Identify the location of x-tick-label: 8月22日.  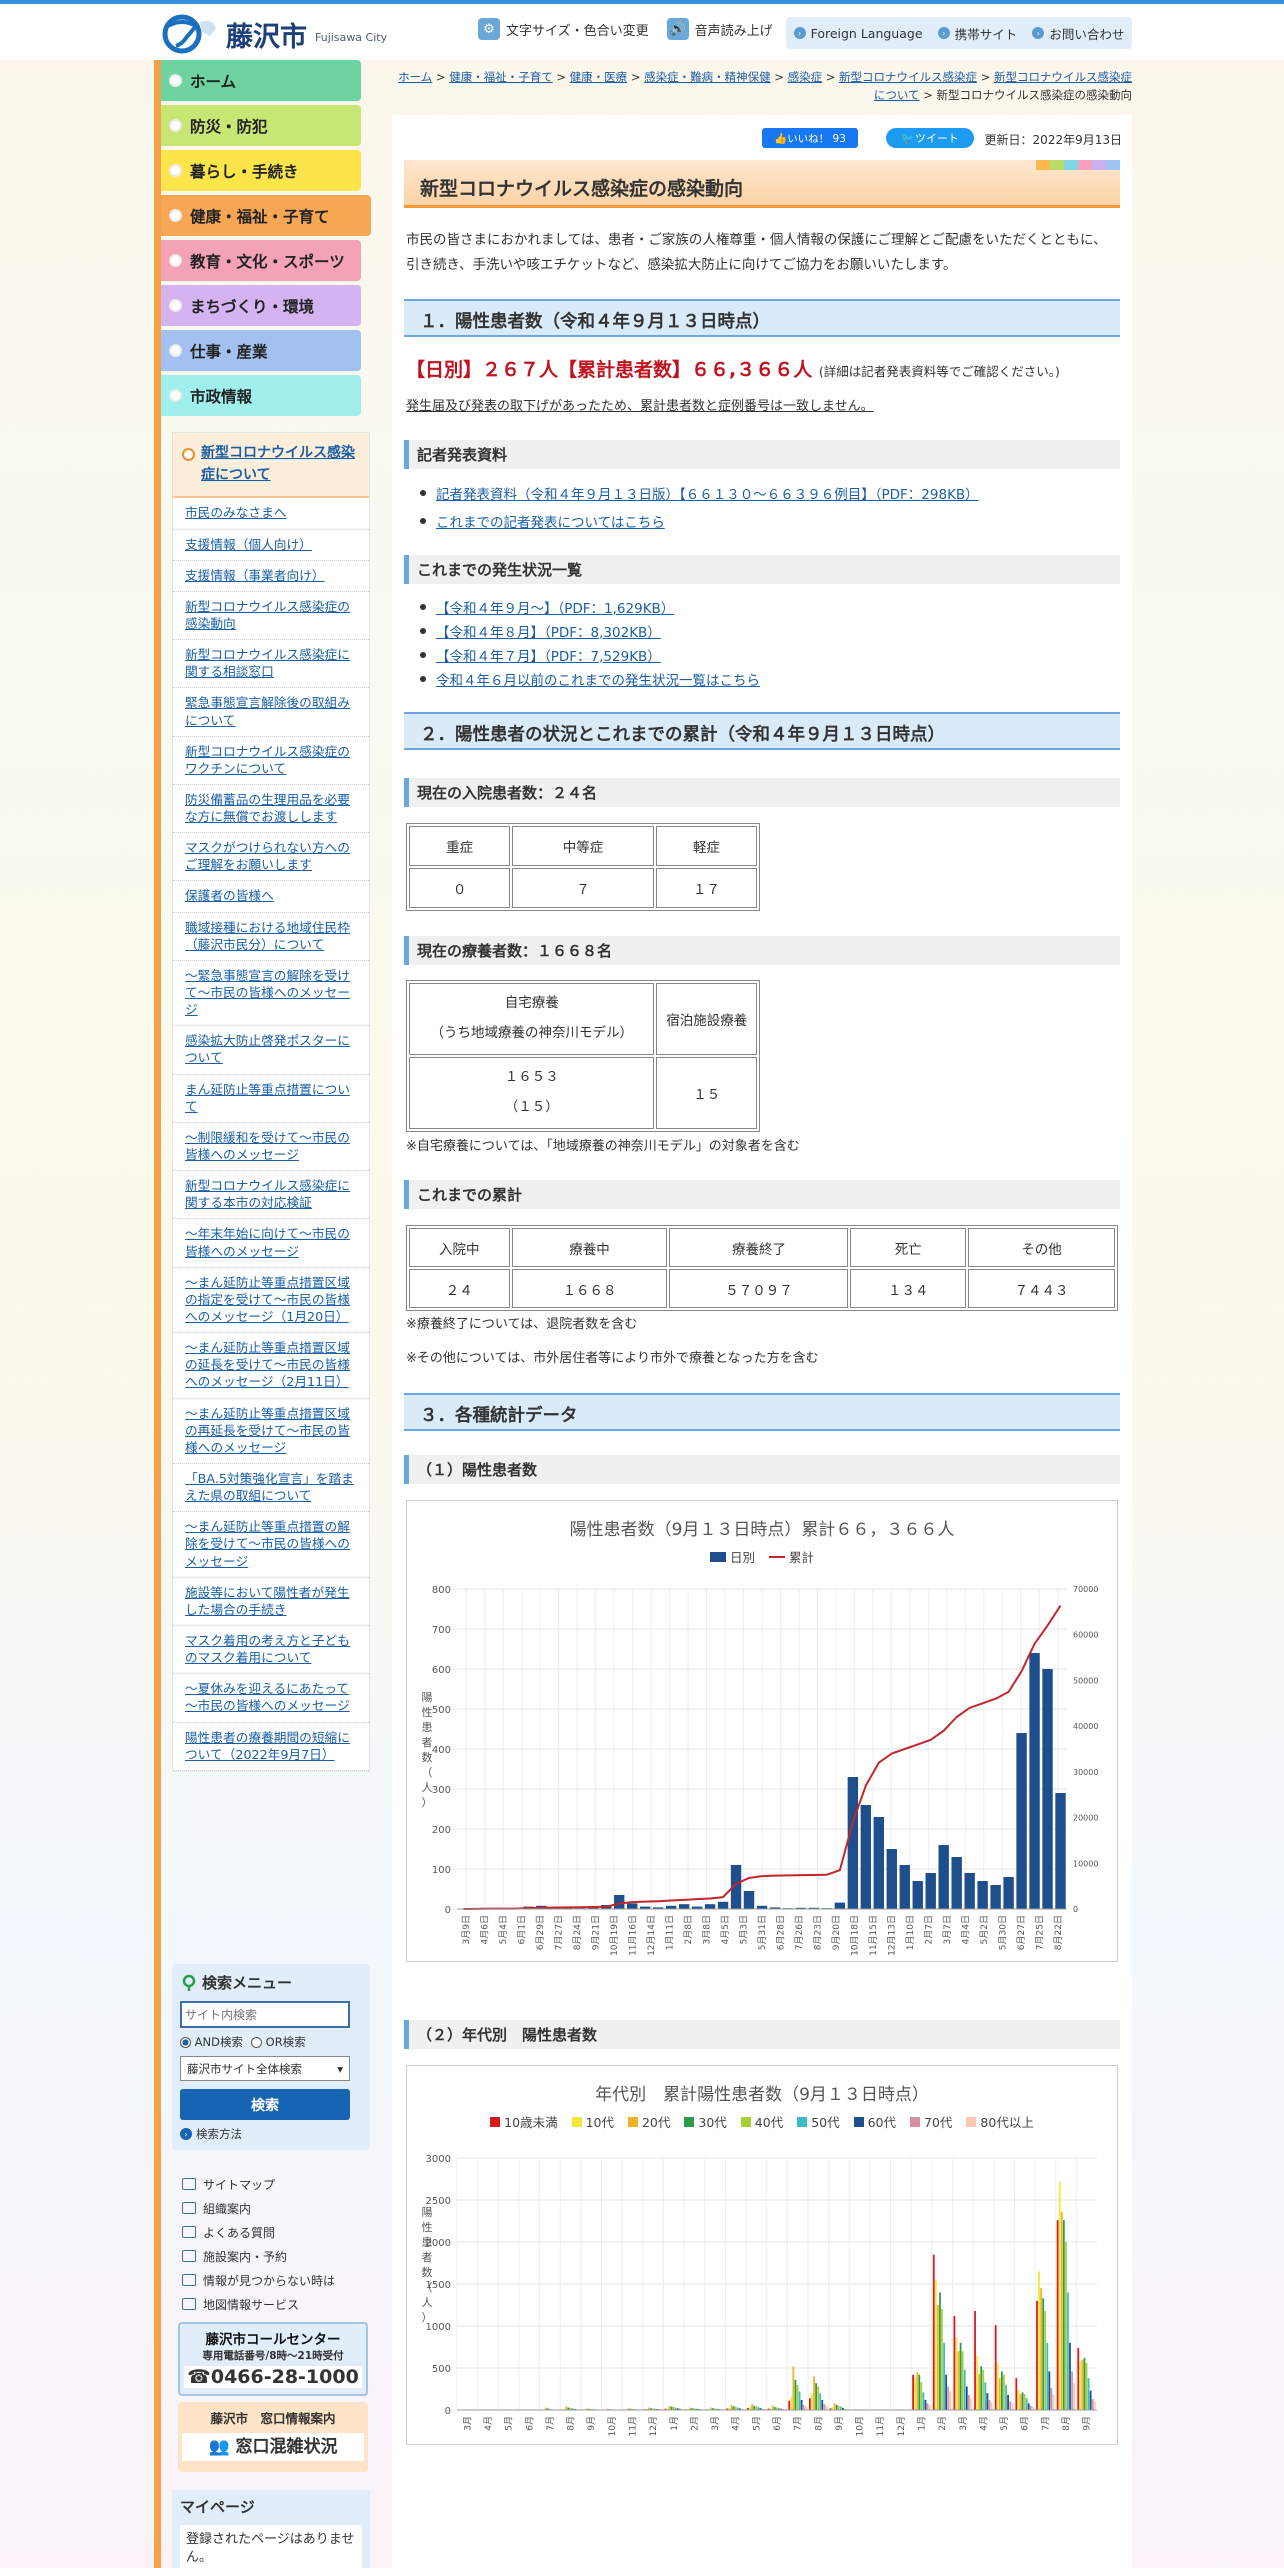
(1058, 1932).